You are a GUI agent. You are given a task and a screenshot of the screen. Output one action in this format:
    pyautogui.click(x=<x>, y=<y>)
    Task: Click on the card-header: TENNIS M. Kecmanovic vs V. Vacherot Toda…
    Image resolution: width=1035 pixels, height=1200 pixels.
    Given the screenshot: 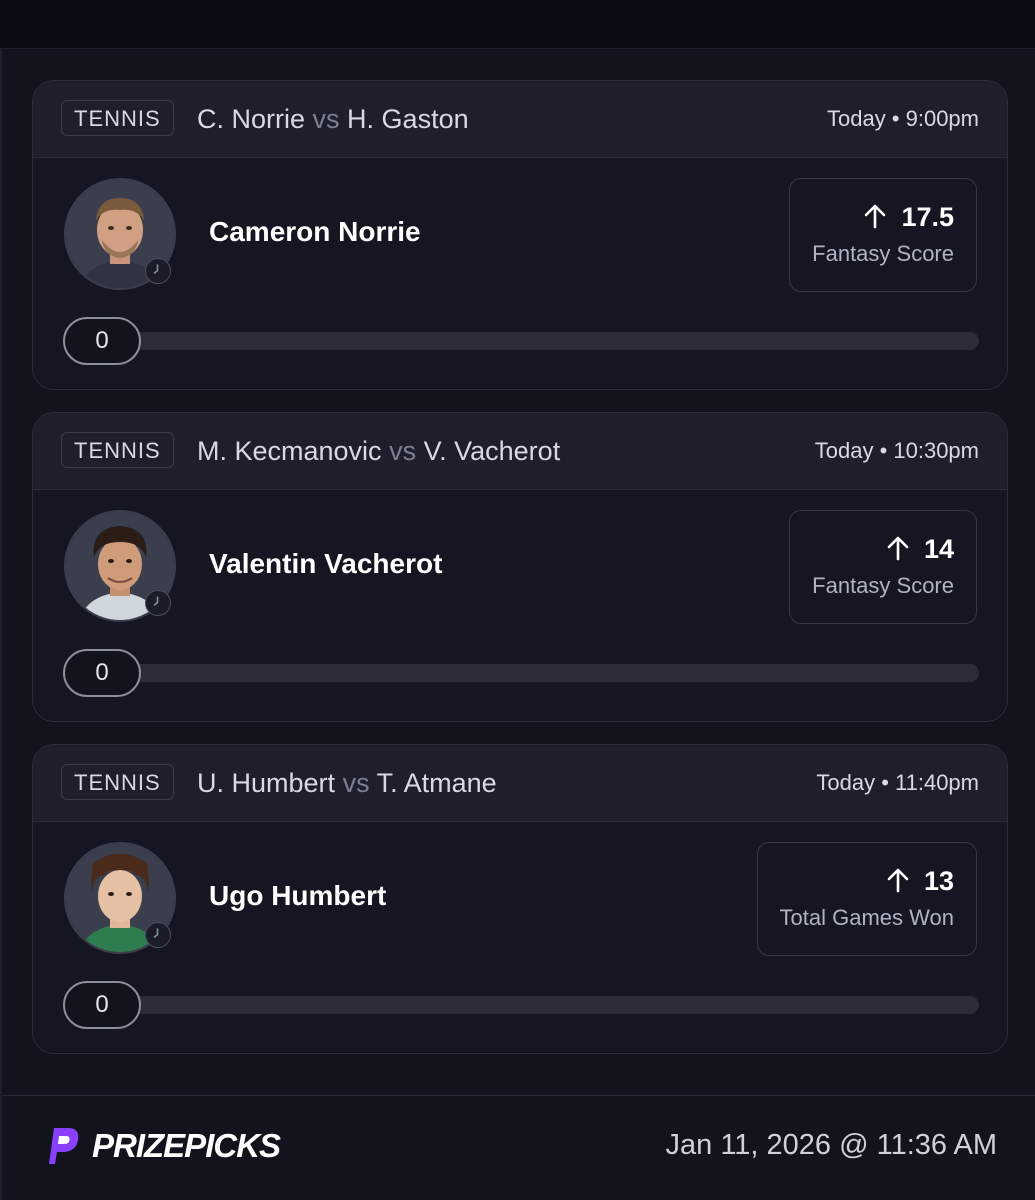 What is the action you would take?
    pyautogui.click(x=520, y=451)
    